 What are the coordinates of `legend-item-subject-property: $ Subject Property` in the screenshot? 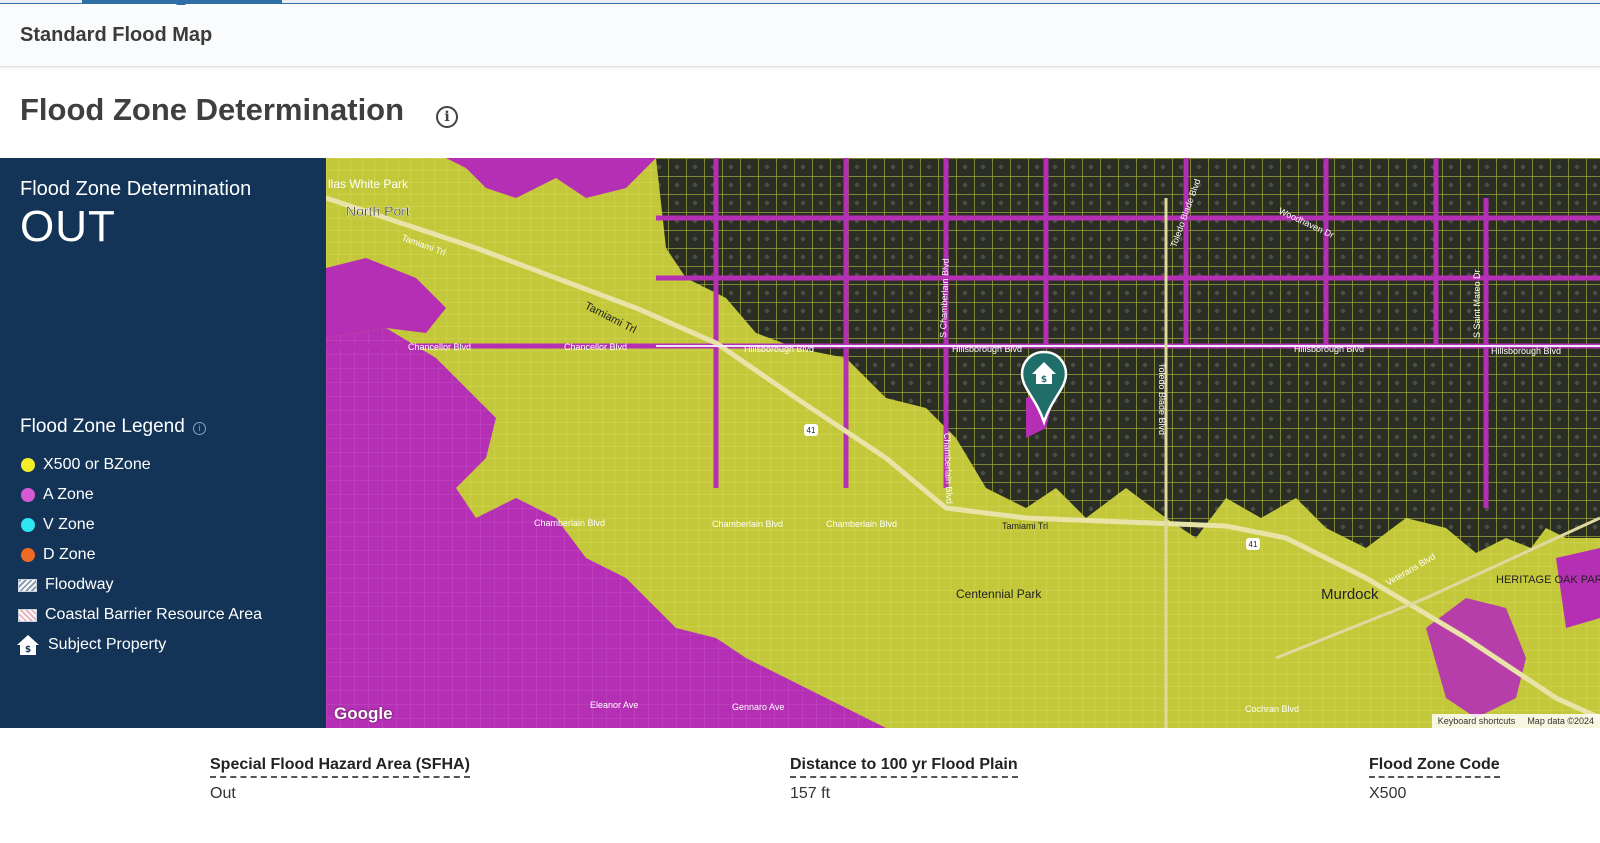 It's located at (139, 645).